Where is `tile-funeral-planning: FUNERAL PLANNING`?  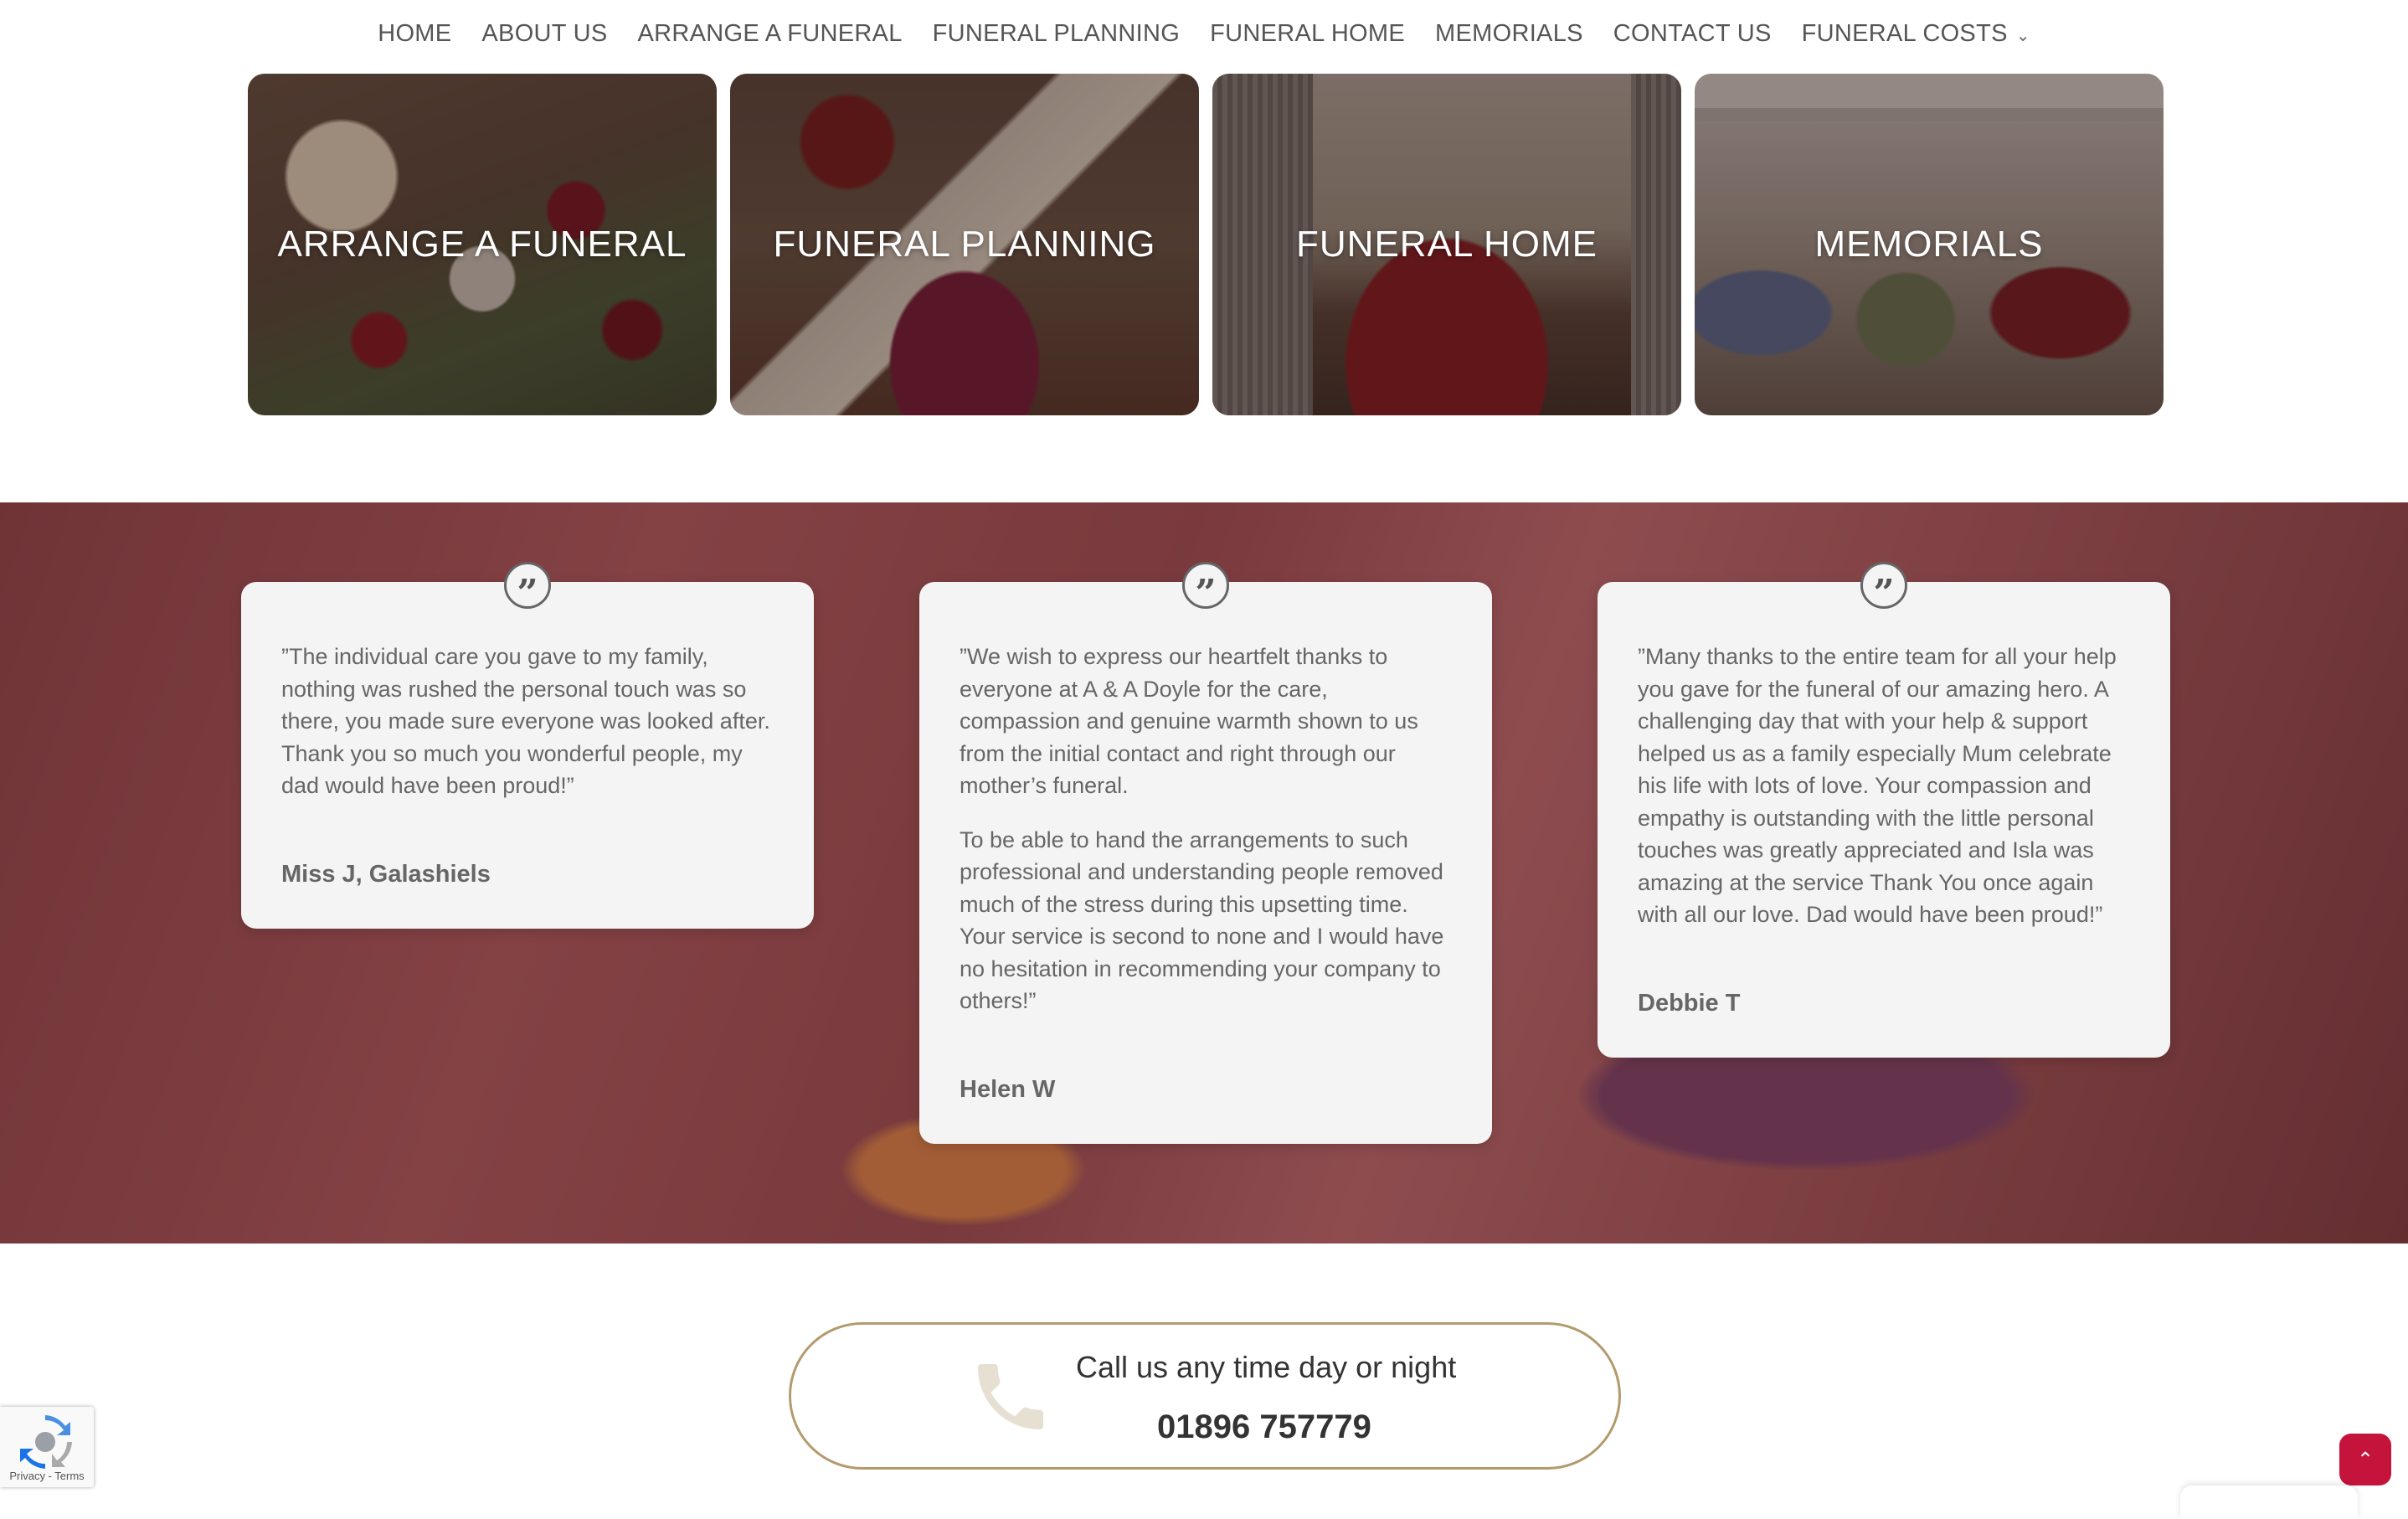
tile-funeral-planning: FUNERAL PLANNING is located at coordinates (964, 244).